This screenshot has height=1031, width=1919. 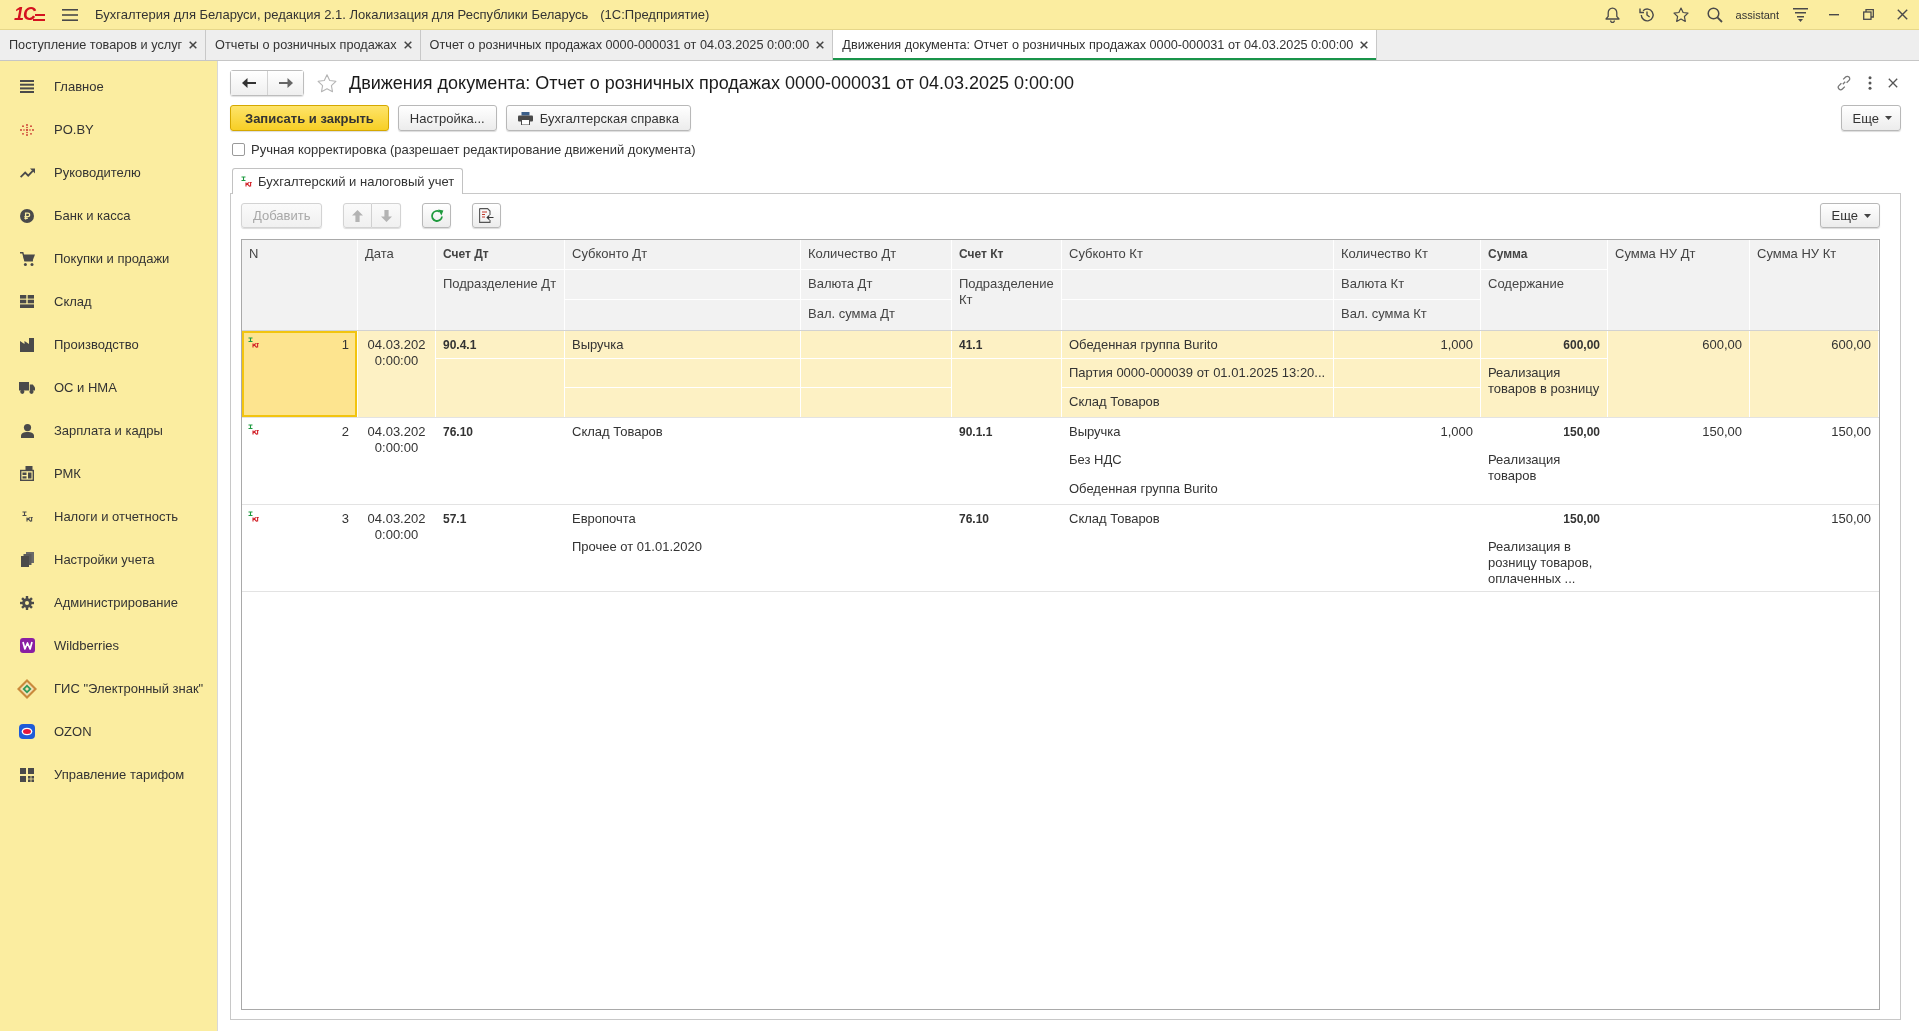 What do you see at coordinates (1407, 255) in the screenshot?
I see `column-header: Количество Кт` at bounding box center [1407, 255].